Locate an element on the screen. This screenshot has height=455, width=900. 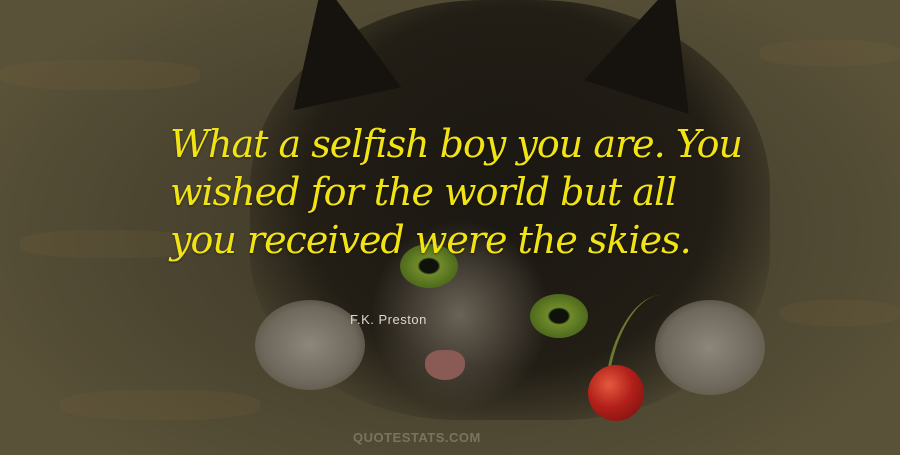
cat-nose is located at coordinates (445, 365).